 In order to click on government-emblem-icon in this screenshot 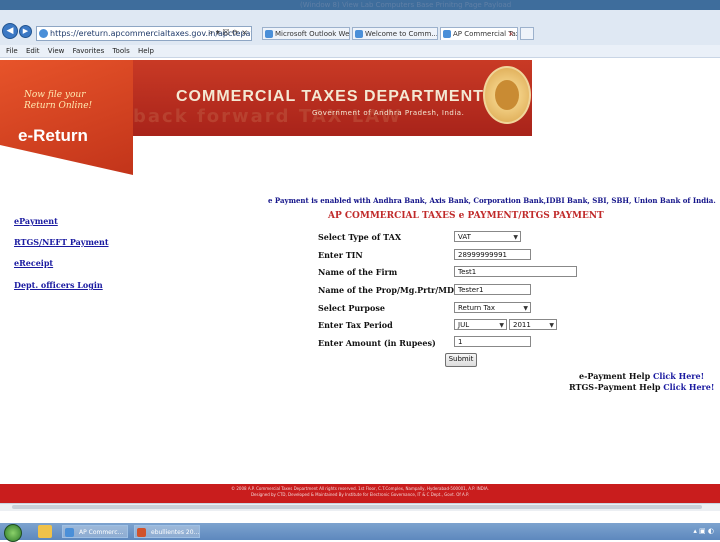, I will do `click(507, 95)`.